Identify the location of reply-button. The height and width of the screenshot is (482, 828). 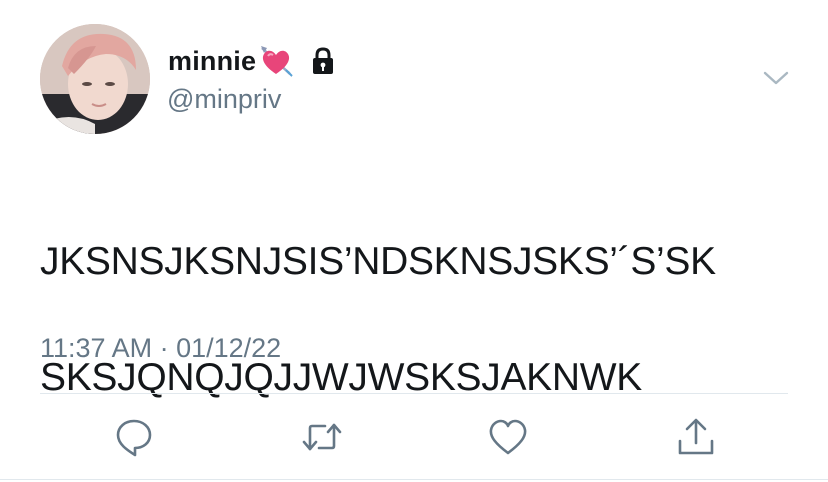
(134, 437).